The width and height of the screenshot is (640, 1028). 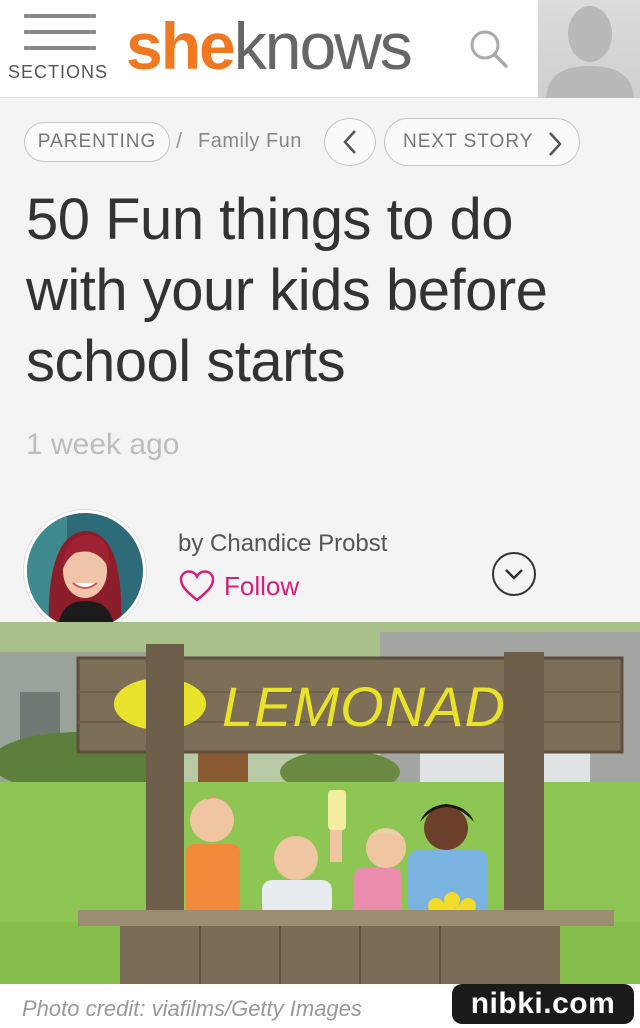 I want to click on sections-menu-button: SECTIONS, so click(x=59, y=49).